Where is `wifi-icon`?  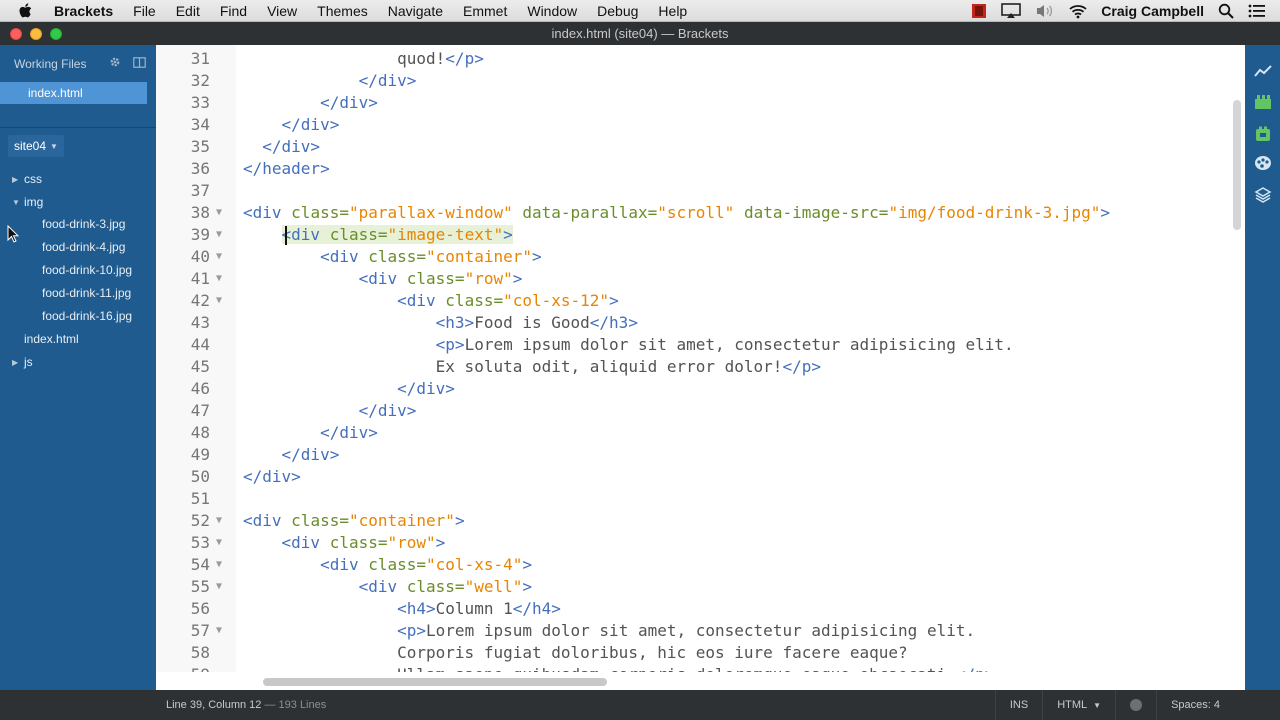
wifi-icon is located at coordinates (1078, 11).